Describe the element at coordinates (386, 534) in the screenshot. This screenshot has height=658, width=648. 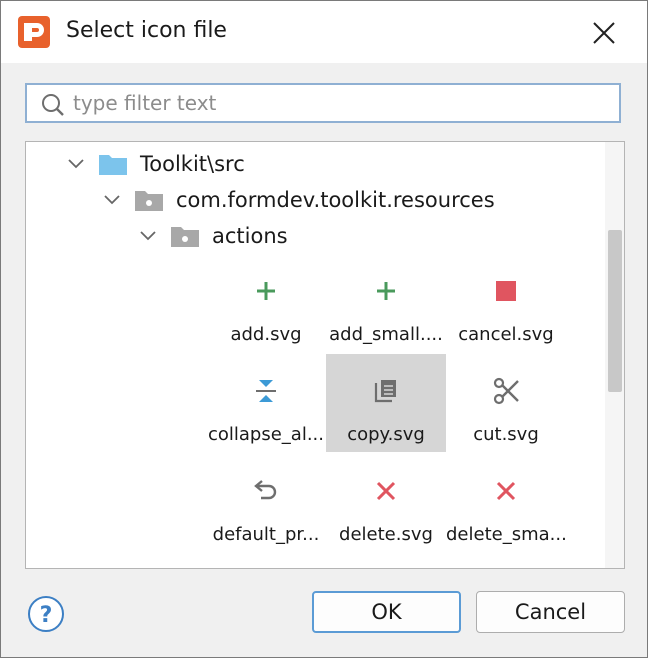
I see `icon-item-label: delete.svg` at that location.